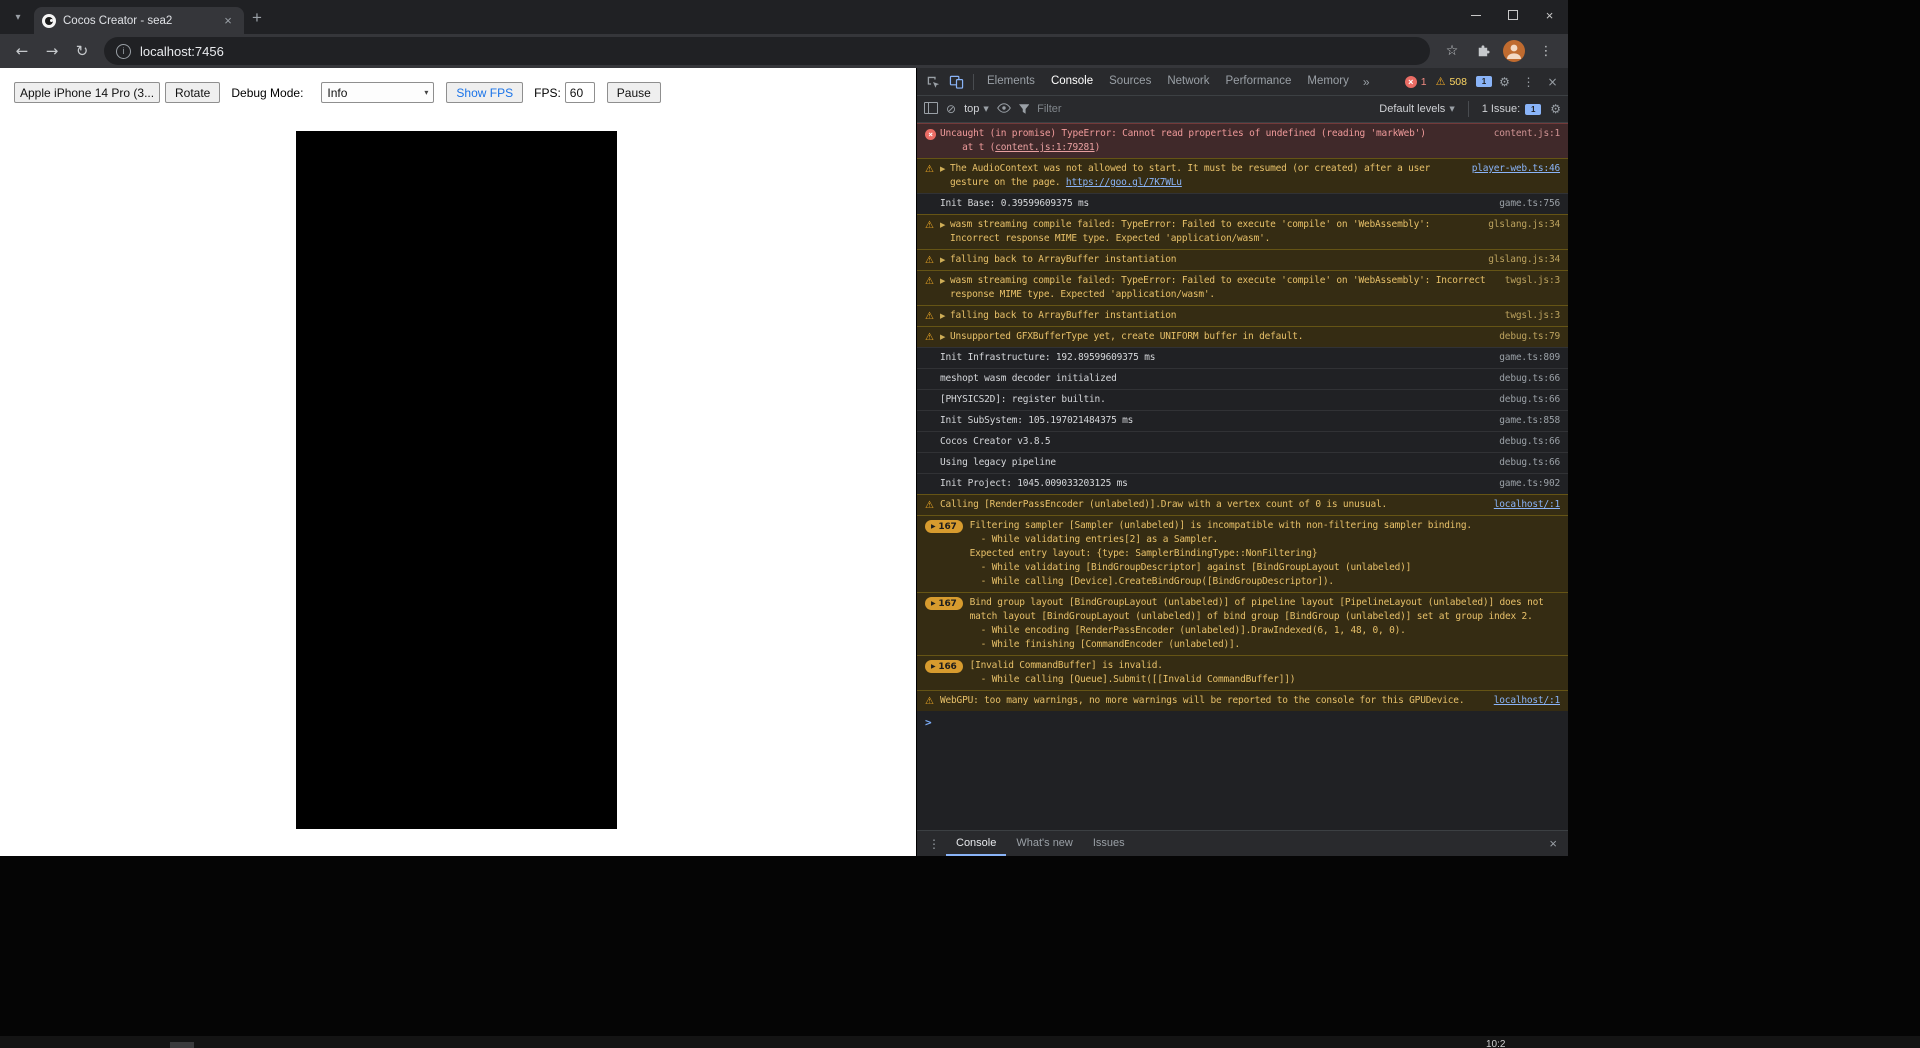 This screenshot has height=1048, width=1920. Describe the element at coordinates (1415, 81) in the screenshot. I see `error-count-badge: × 1` at that location.